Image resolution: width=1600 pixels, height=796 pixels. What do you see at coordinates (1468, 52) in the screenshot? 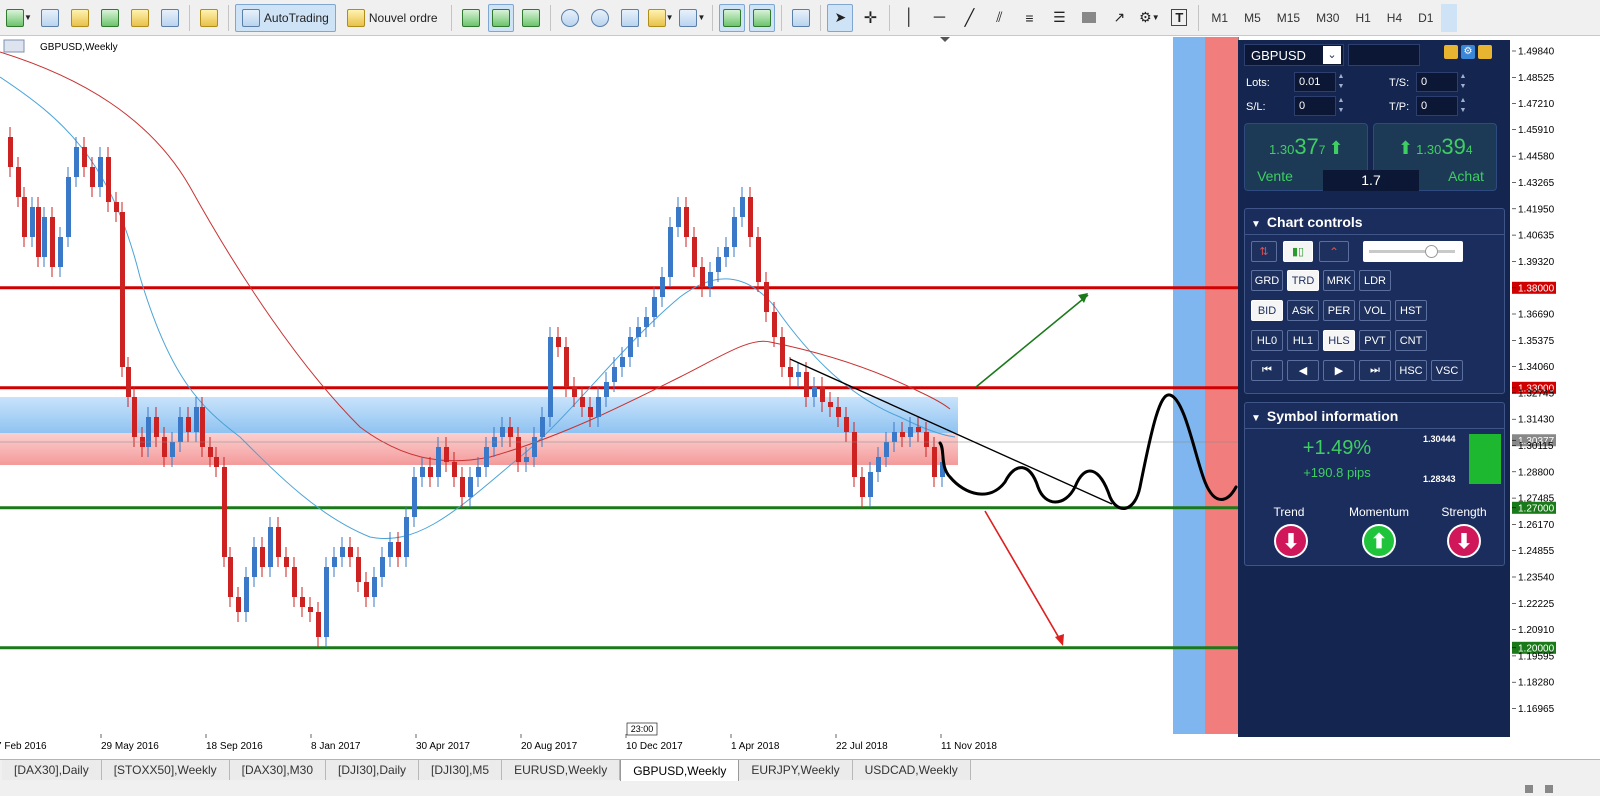
I see `gear-icon: ⚙` at bounding box center [1468, 52].